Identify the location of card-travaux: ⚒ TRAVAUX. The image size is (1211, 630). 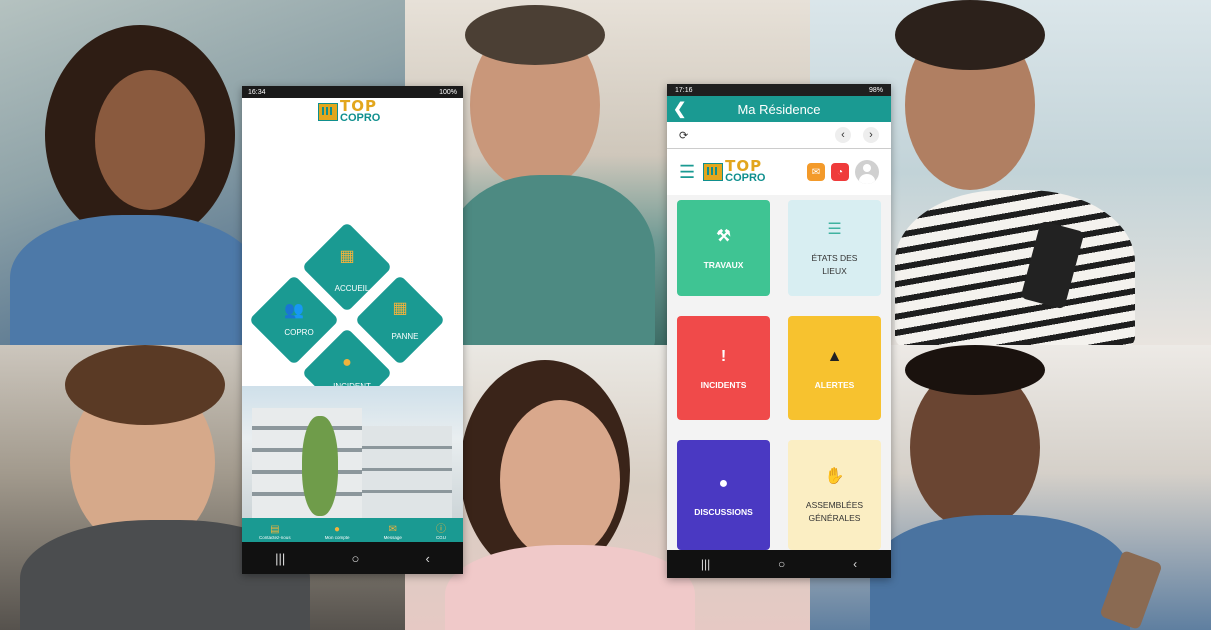
(723, 248).